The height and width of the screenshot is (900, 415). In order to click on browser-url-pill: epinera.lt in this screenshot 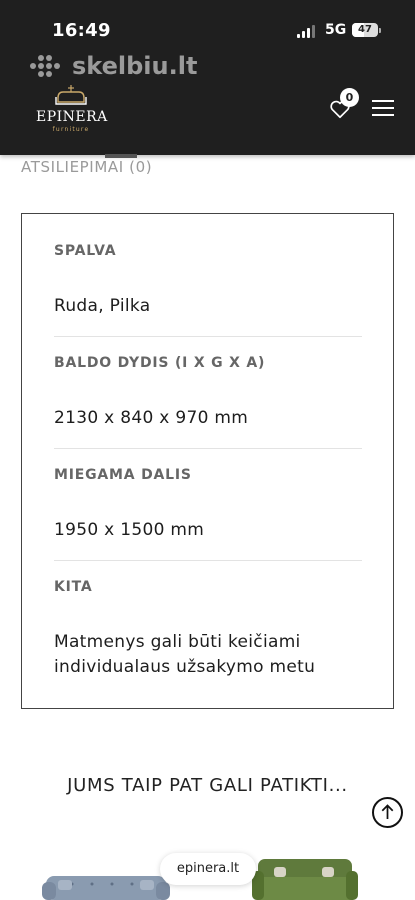, I will do `click(208, 869)`.